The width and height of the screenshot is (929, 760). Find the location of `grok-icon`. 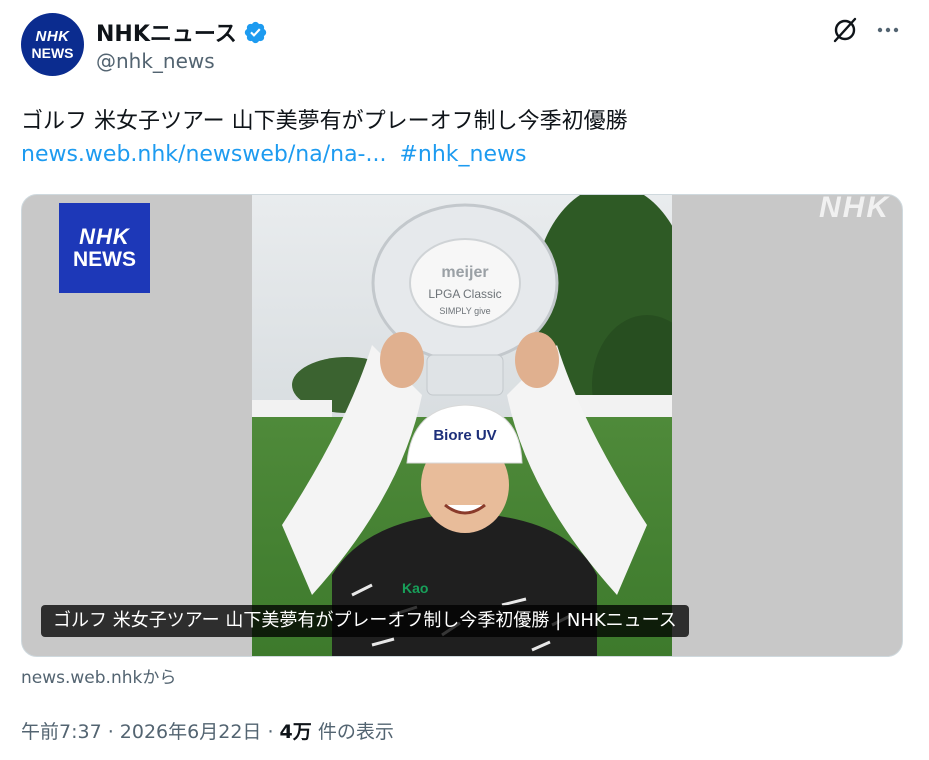

grok-icon is located at coordinates (845, 30).